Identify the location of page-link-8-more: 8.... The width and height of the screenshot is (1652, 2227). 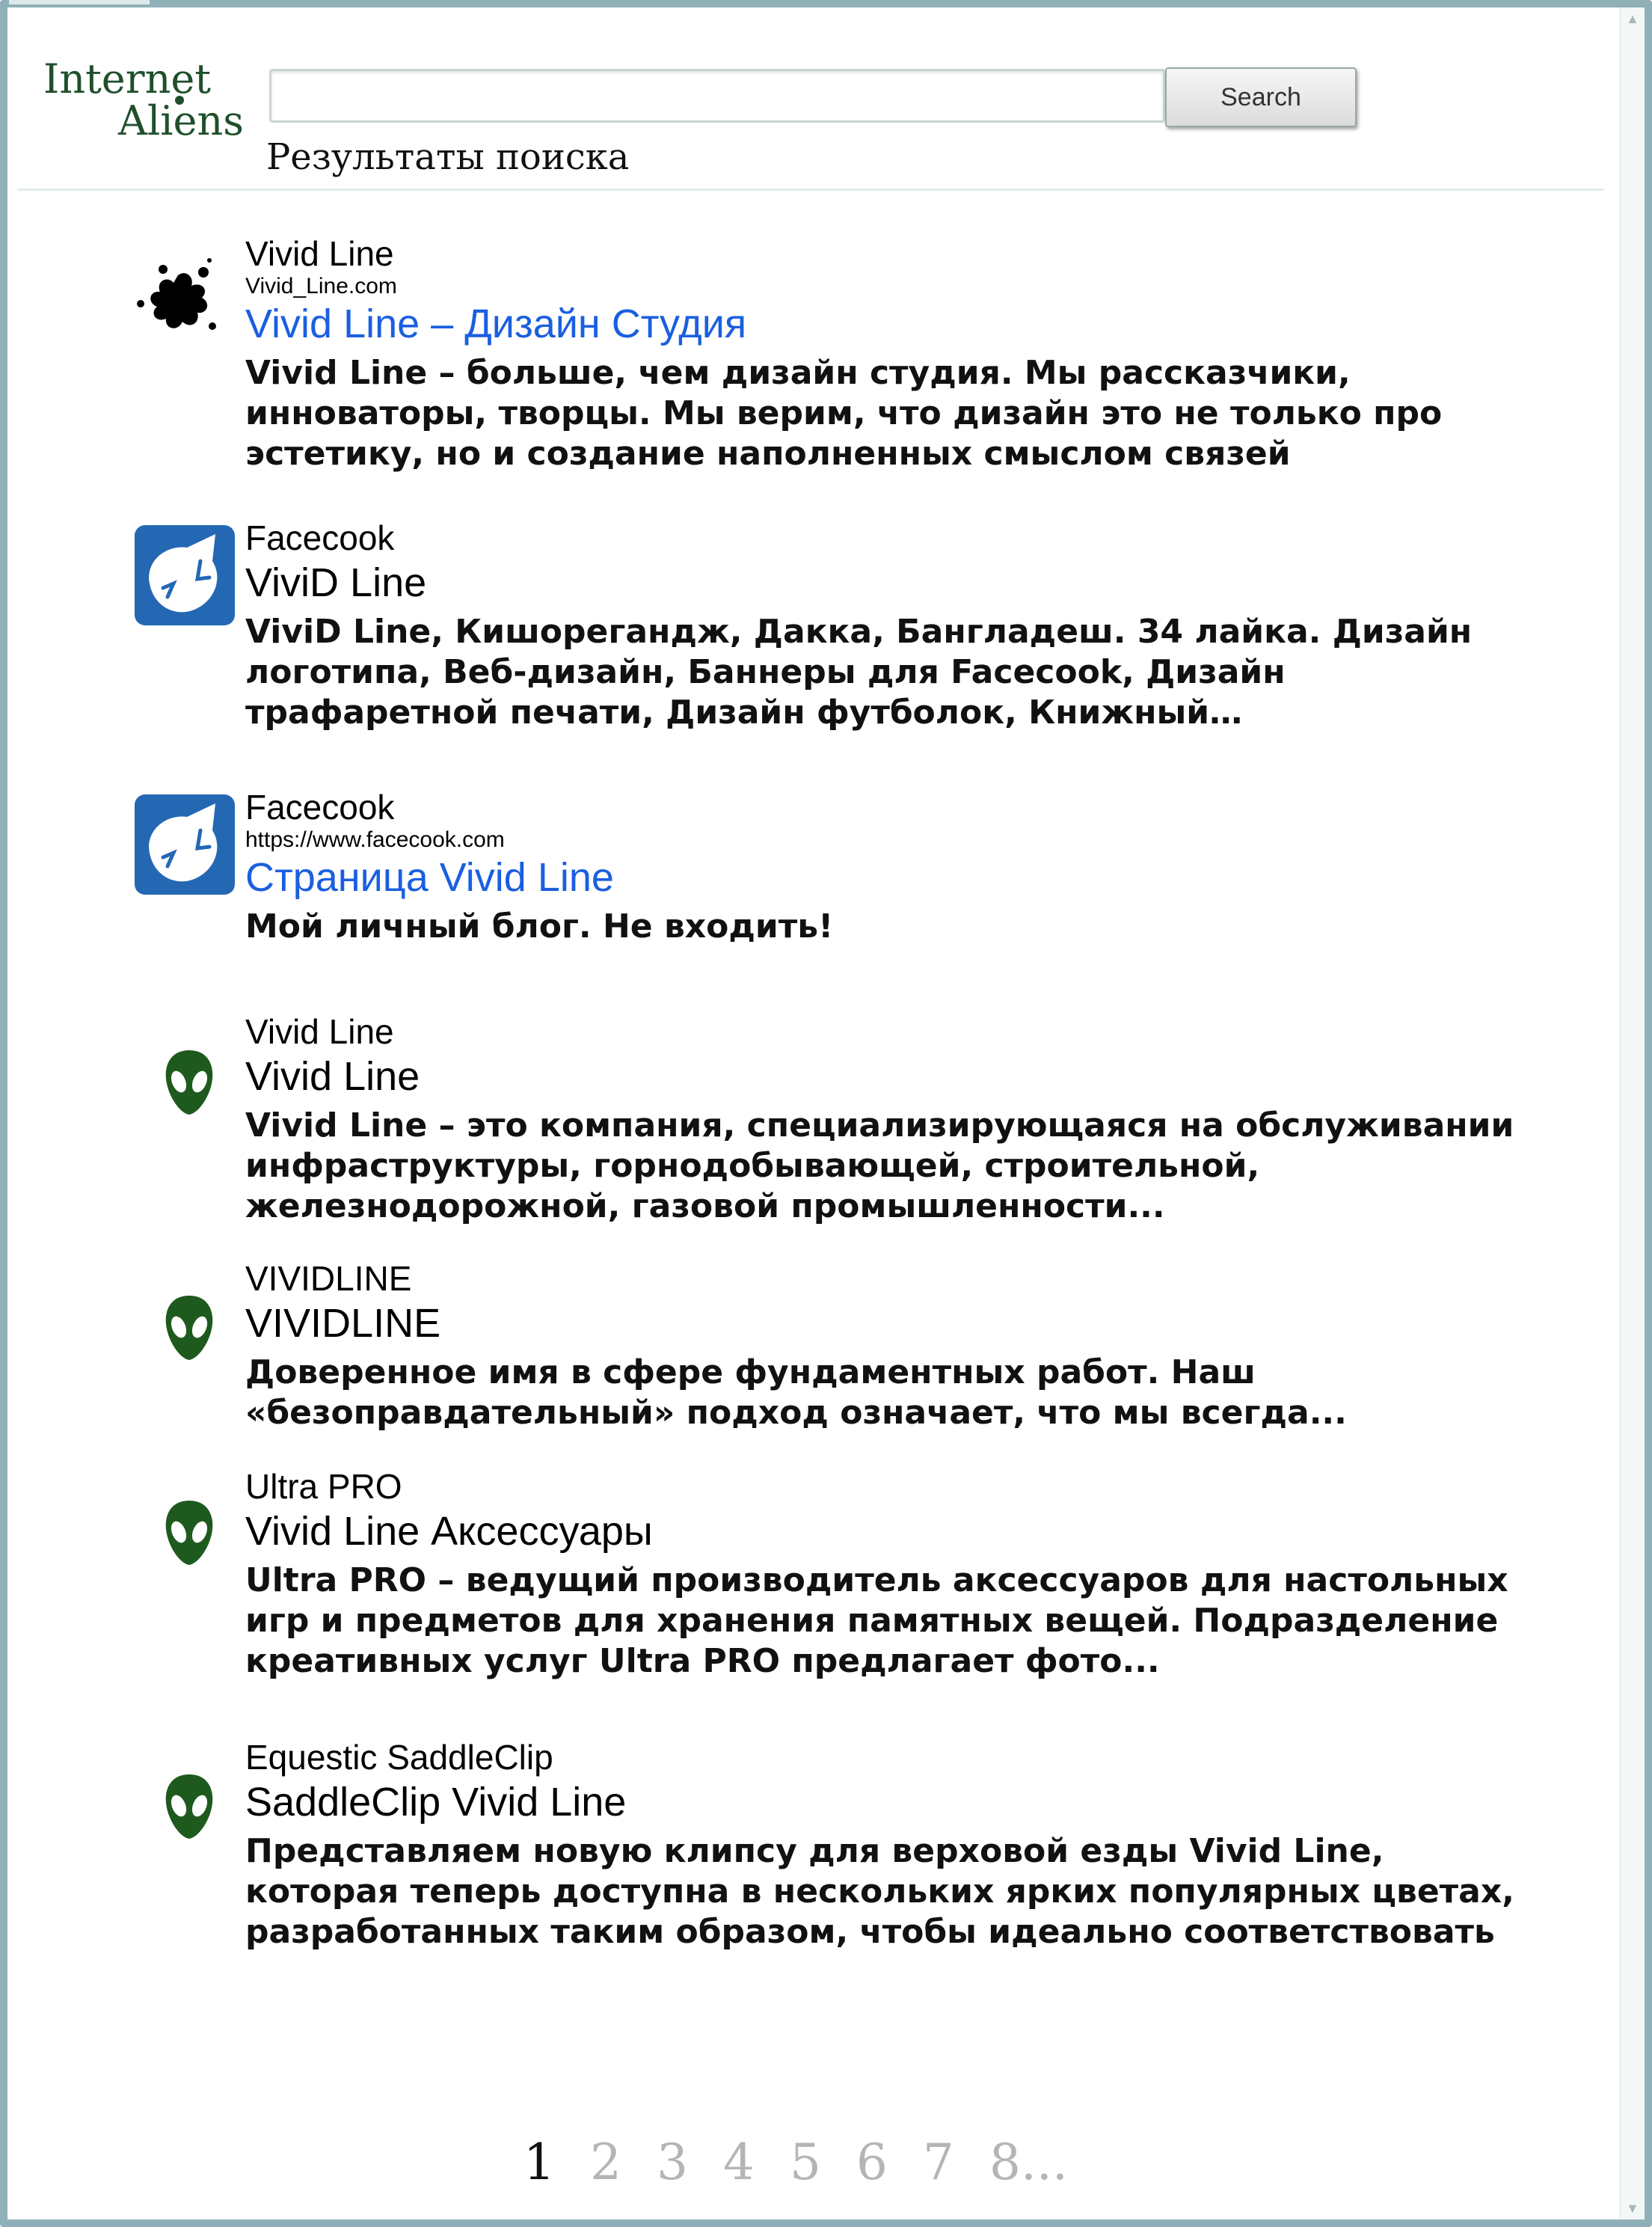
(1029, 2162).